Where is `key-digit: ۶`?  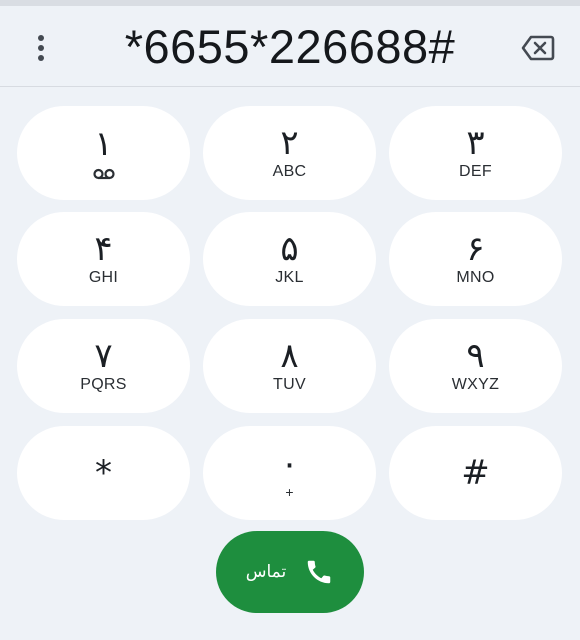
key-digit: ۶ is located at coordinates (475, 249).